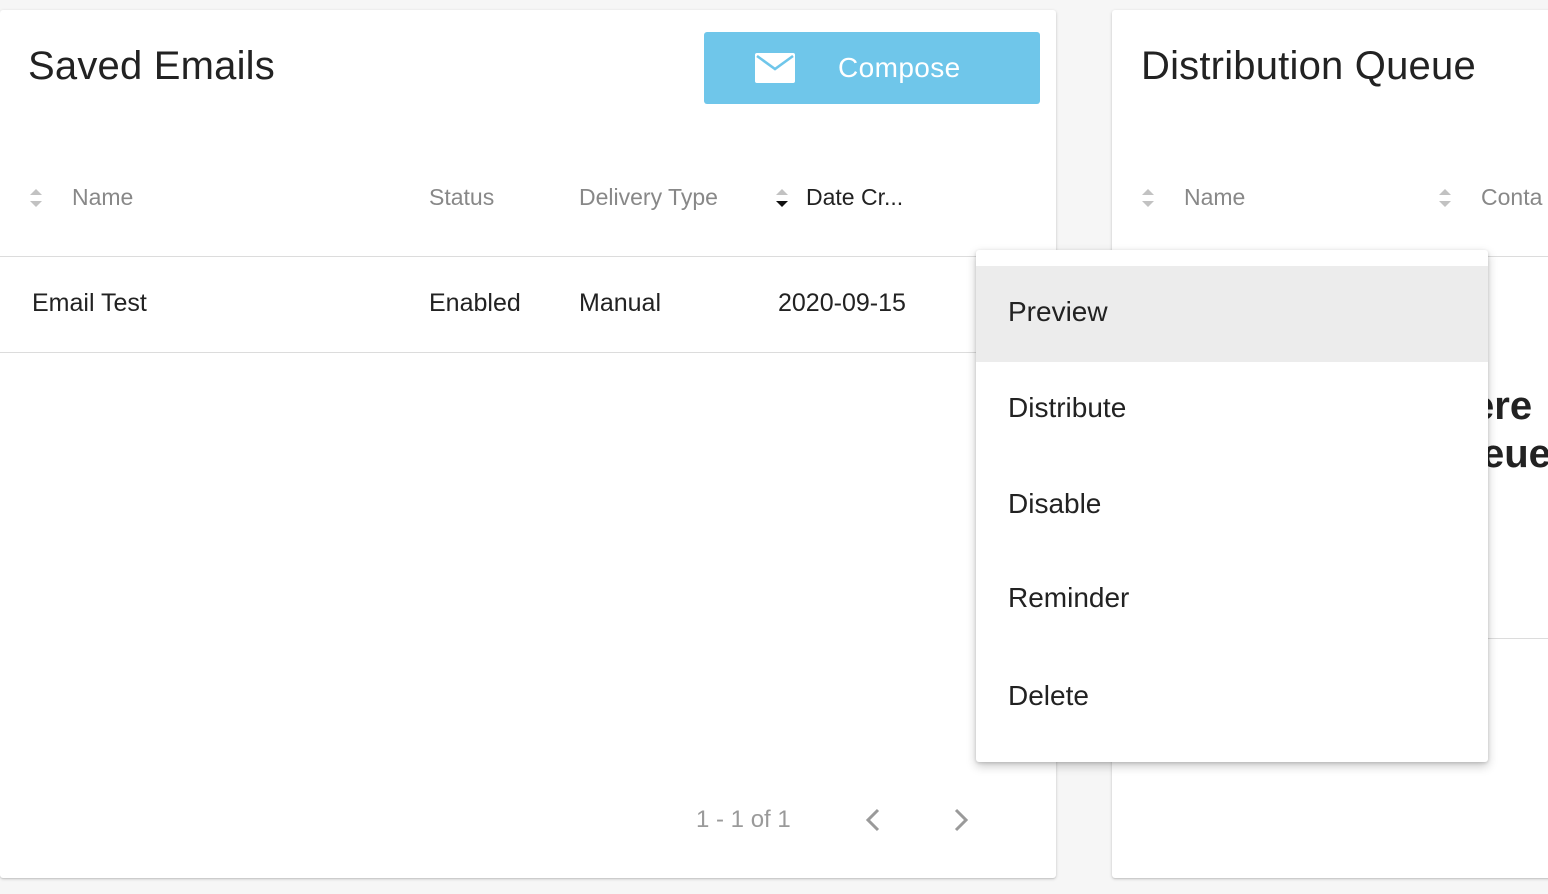 The image size is (1548, 894). Describe the element at coordinates (782, 197) in the screenshot. I see `sort-desc-icon` at that location.